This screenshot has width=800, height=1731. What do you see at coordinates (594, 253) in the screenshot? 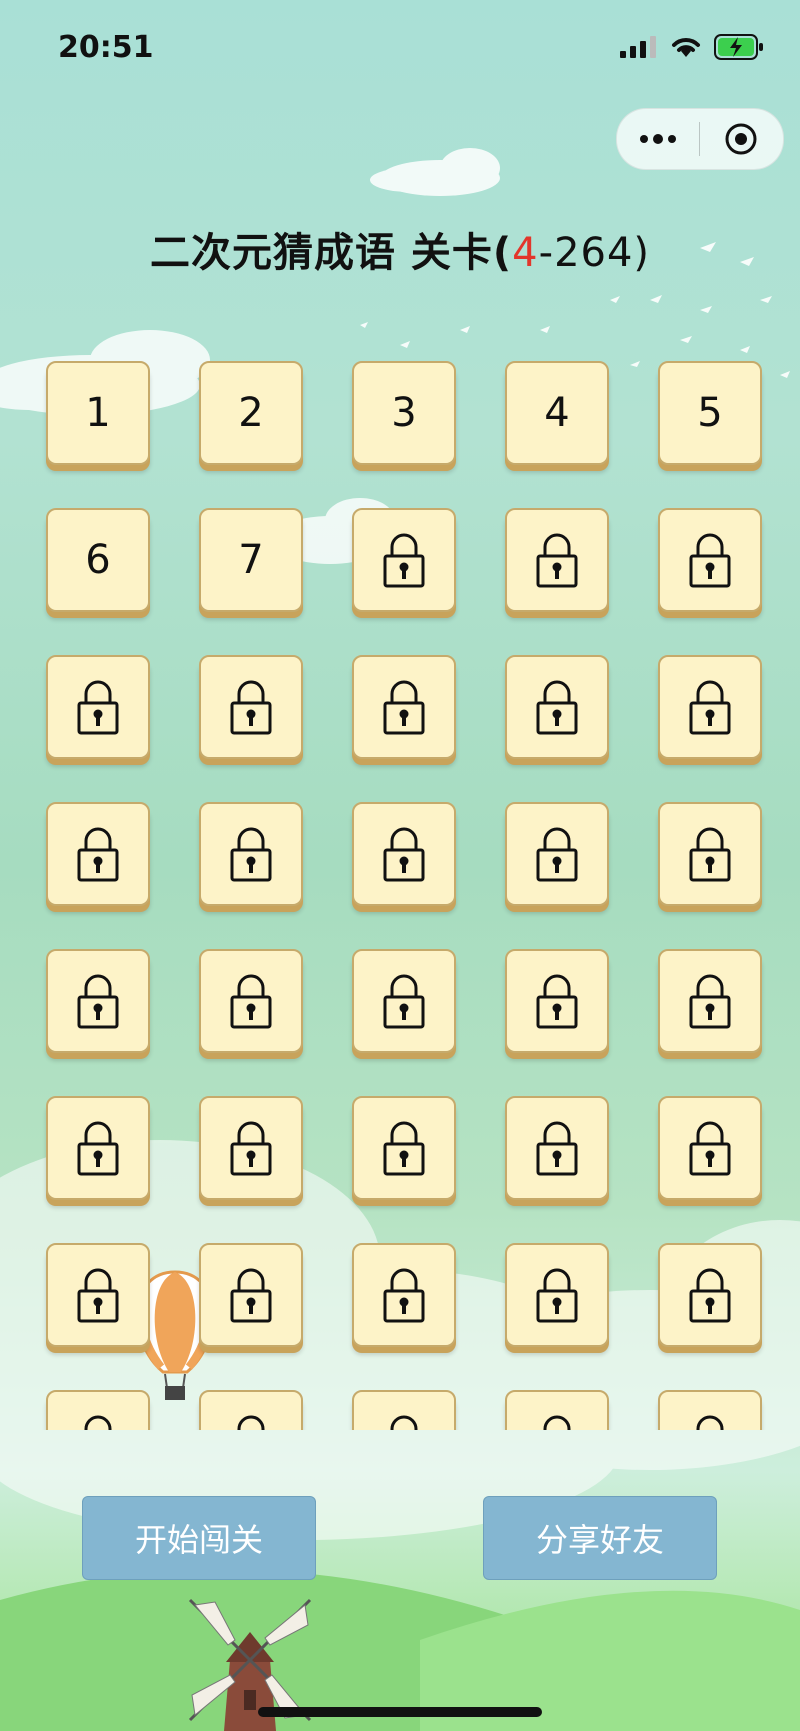
I see `title-total-levels: 264` at bounding box center [594, 253].